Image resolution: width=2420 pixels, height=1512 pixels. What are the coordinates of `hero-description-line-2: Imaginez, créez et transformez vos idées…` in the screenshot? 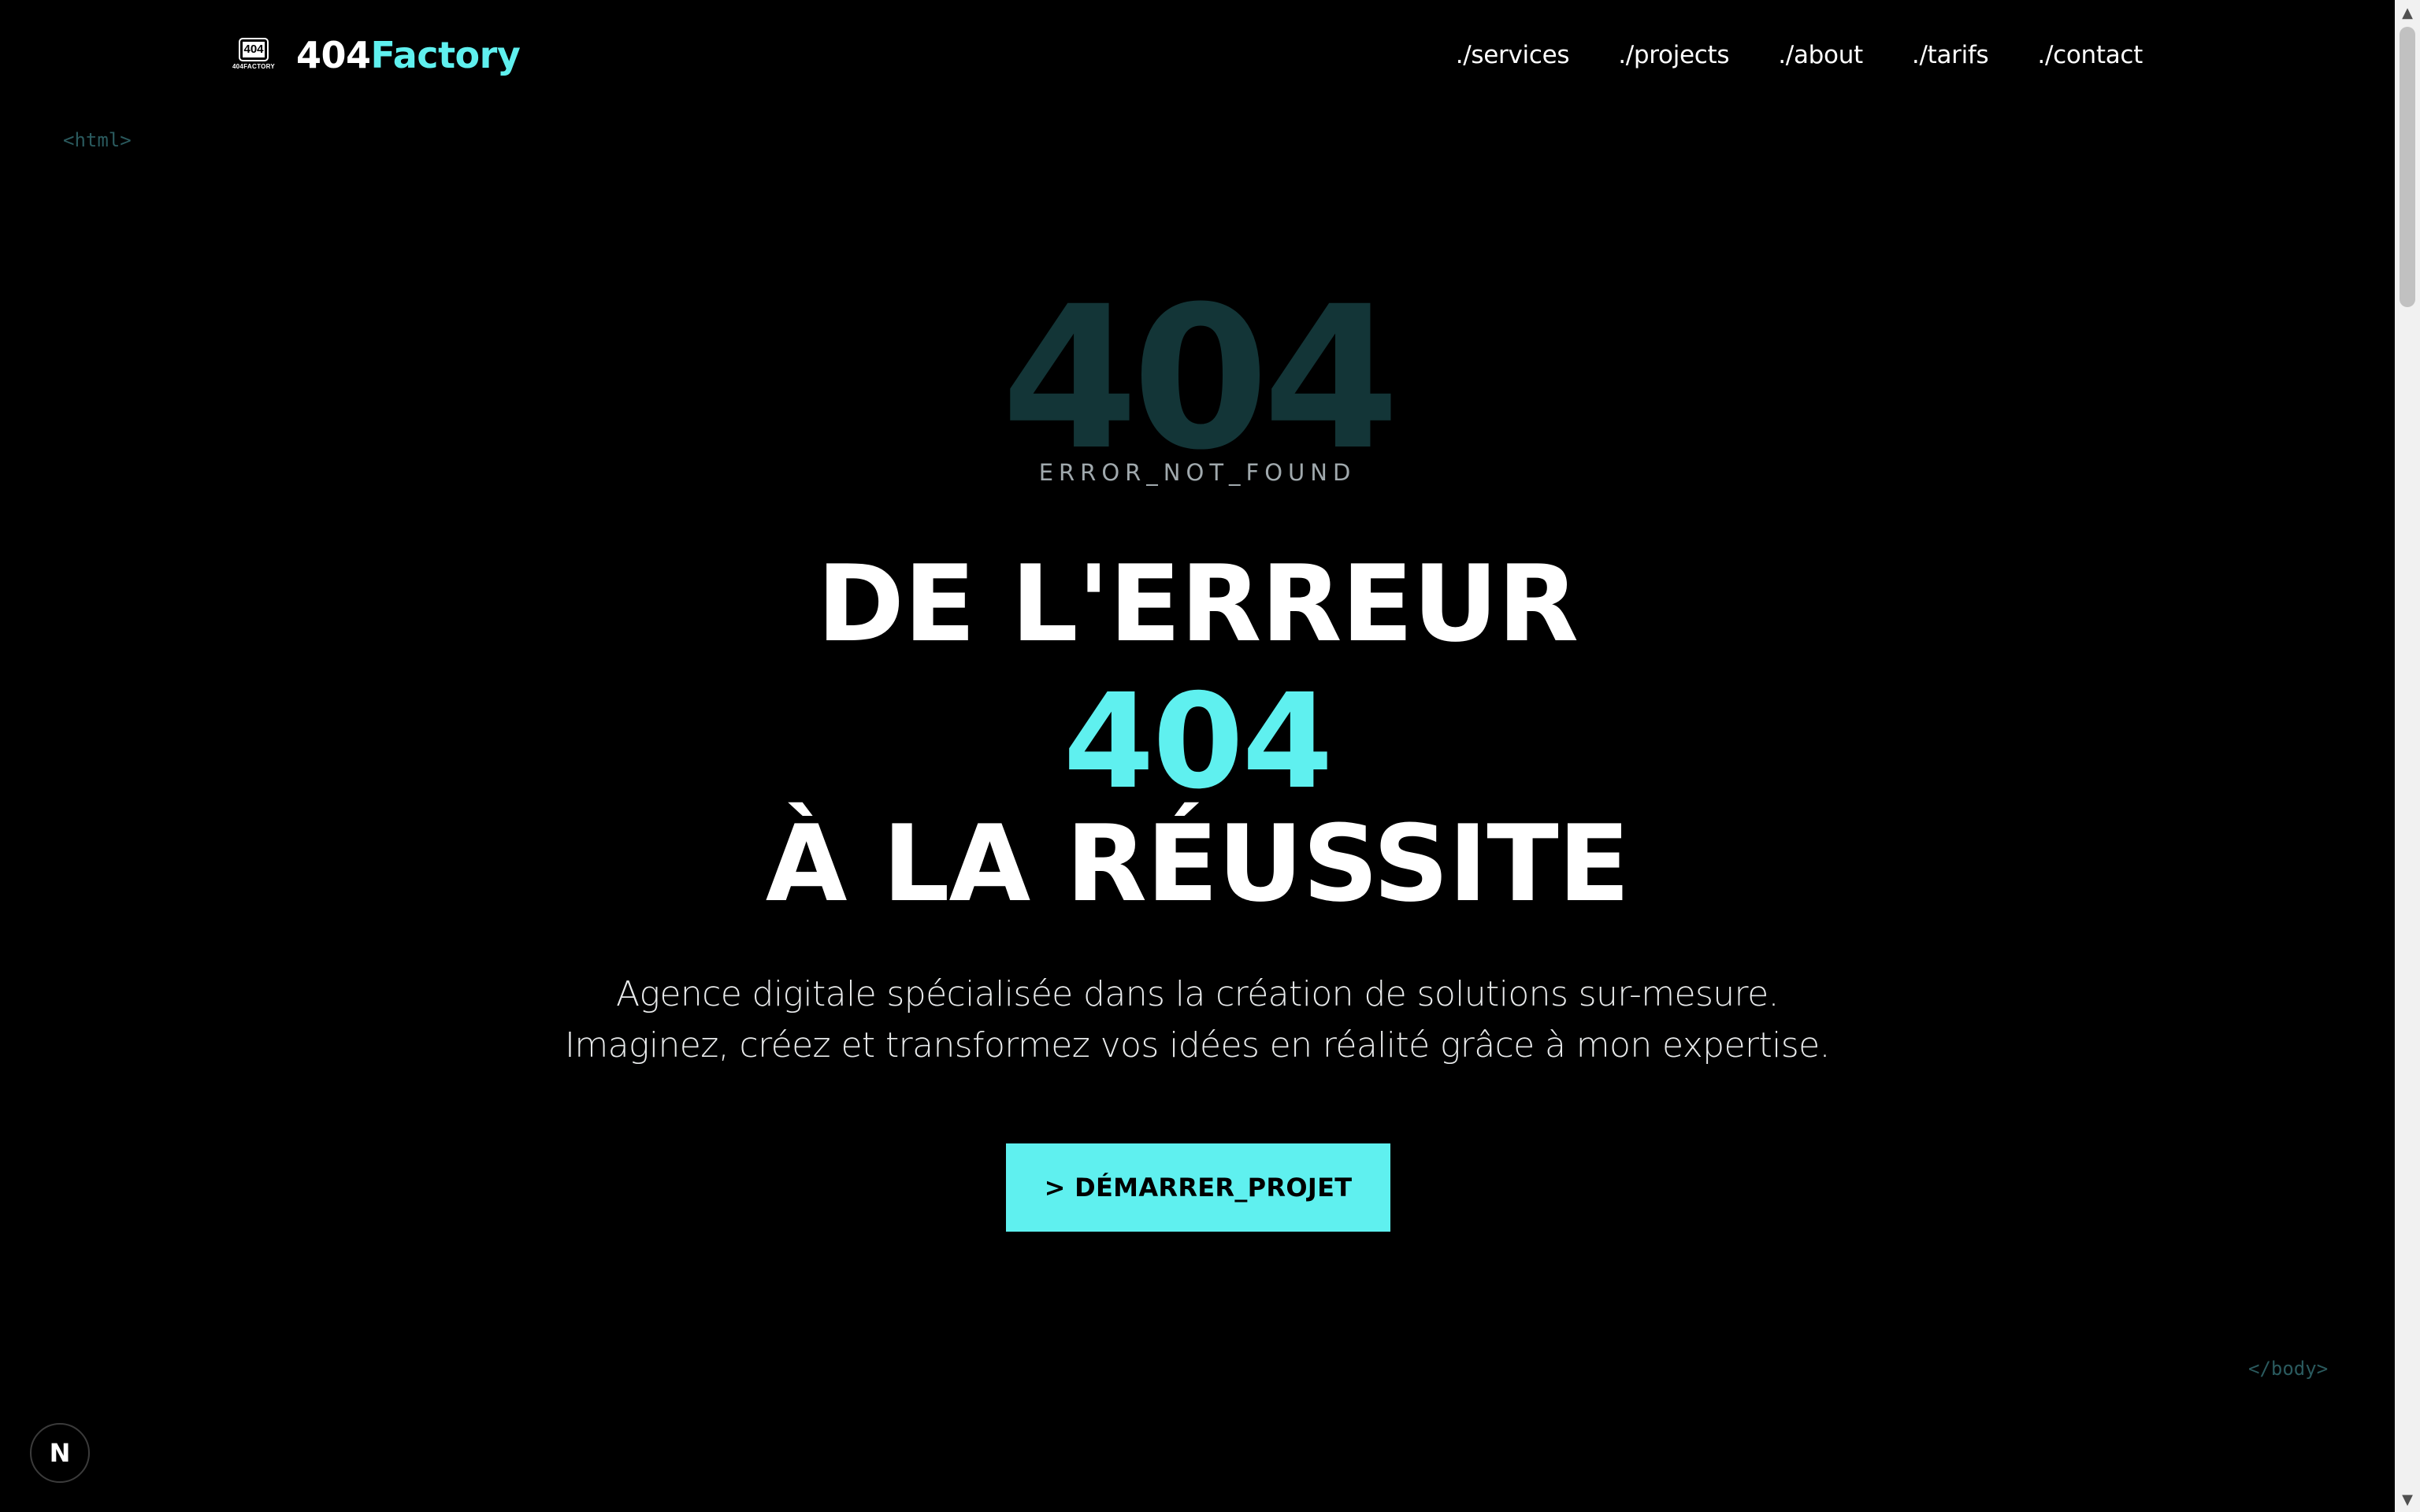 It's located at (1197, 1045).